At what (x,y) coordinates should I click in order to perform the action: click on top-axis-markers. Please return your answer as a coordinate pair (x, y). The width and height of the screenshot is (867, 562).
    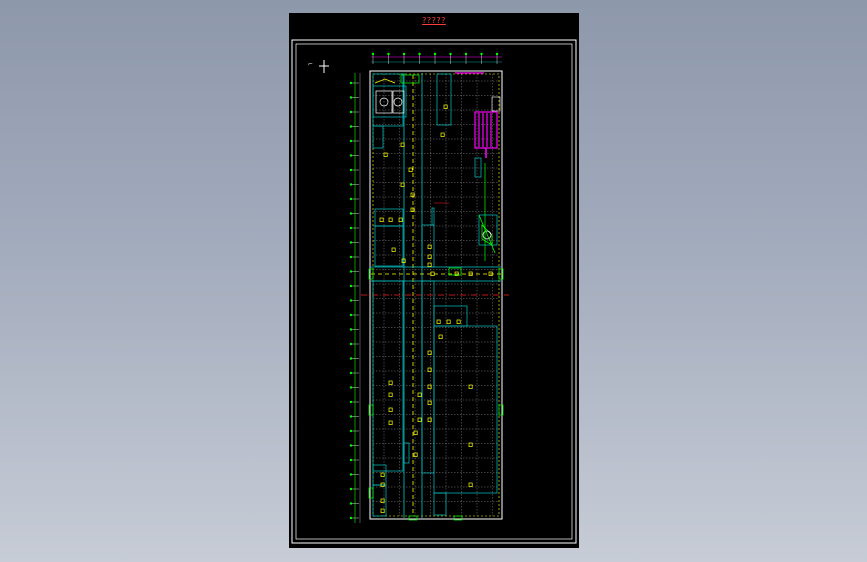
    Looking at the image, I should click on (435, 58).